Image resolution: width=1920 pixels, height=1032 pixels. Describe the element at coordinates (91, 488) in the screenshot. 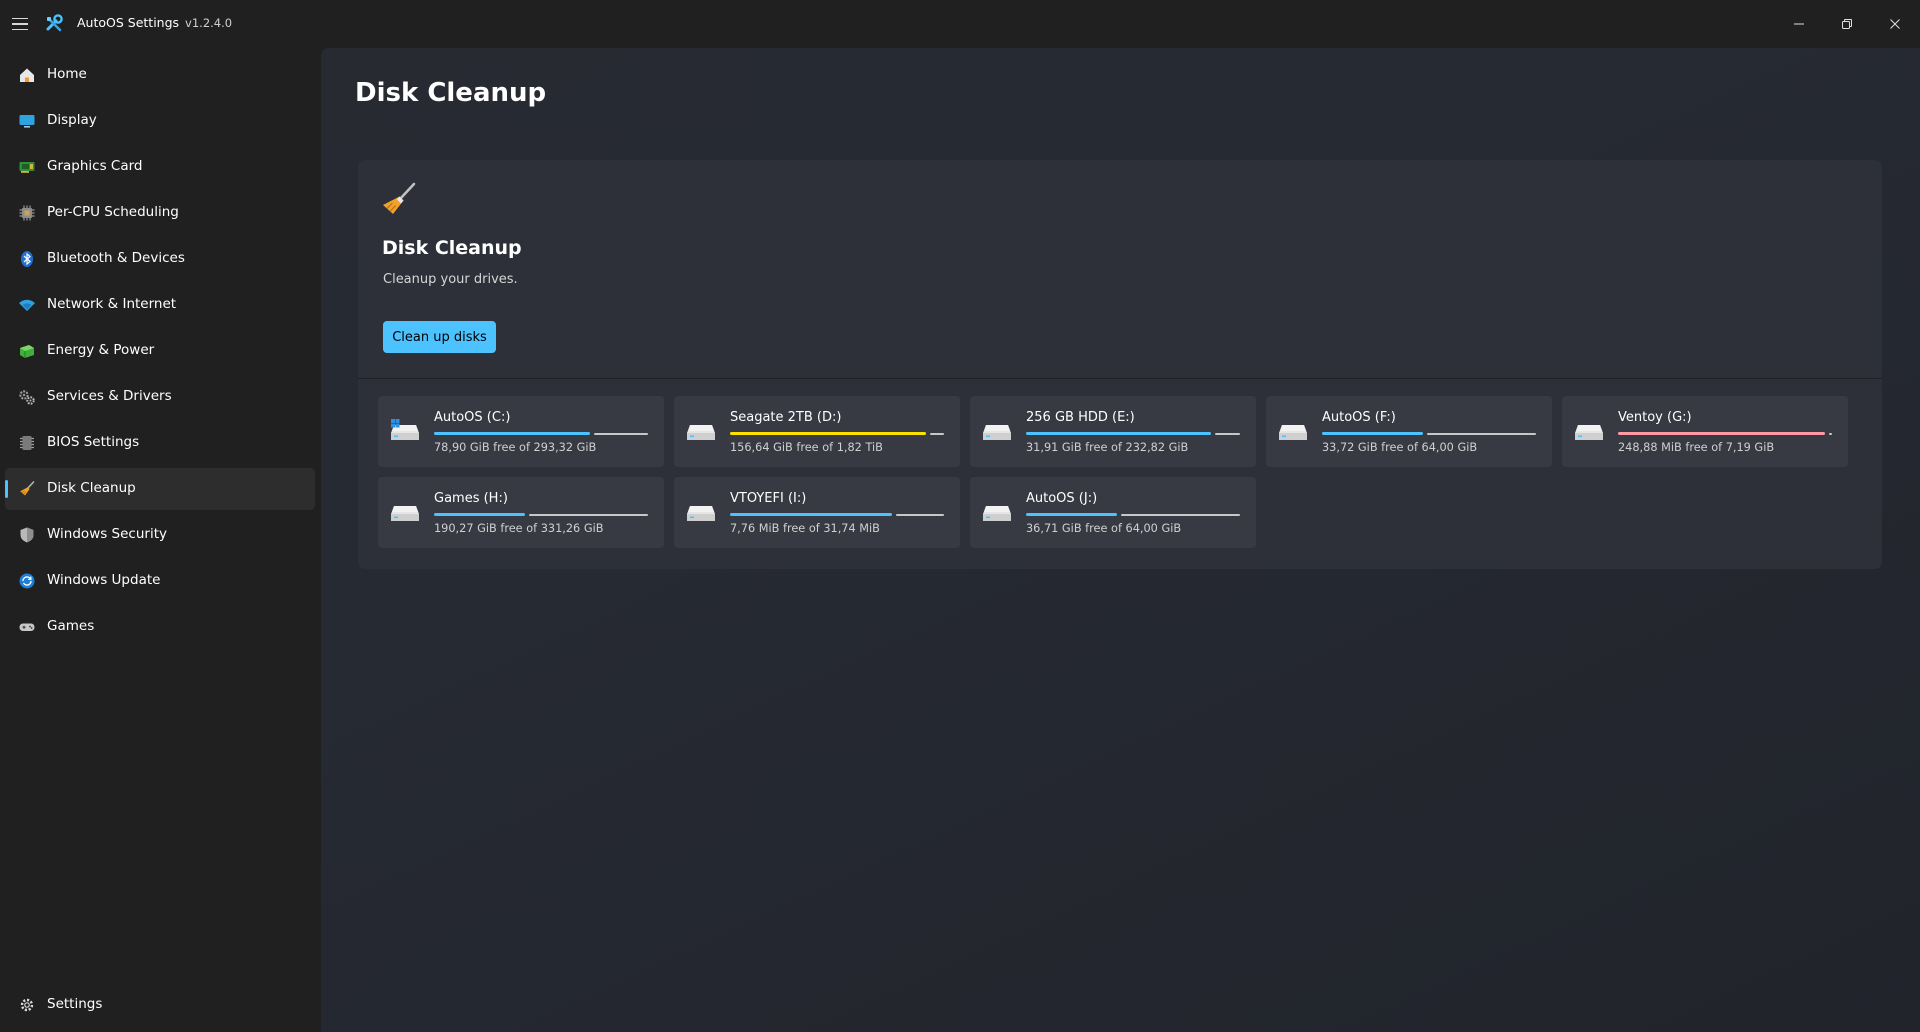

I see `sidebar-item-label: Disk Cleanup` at that location.